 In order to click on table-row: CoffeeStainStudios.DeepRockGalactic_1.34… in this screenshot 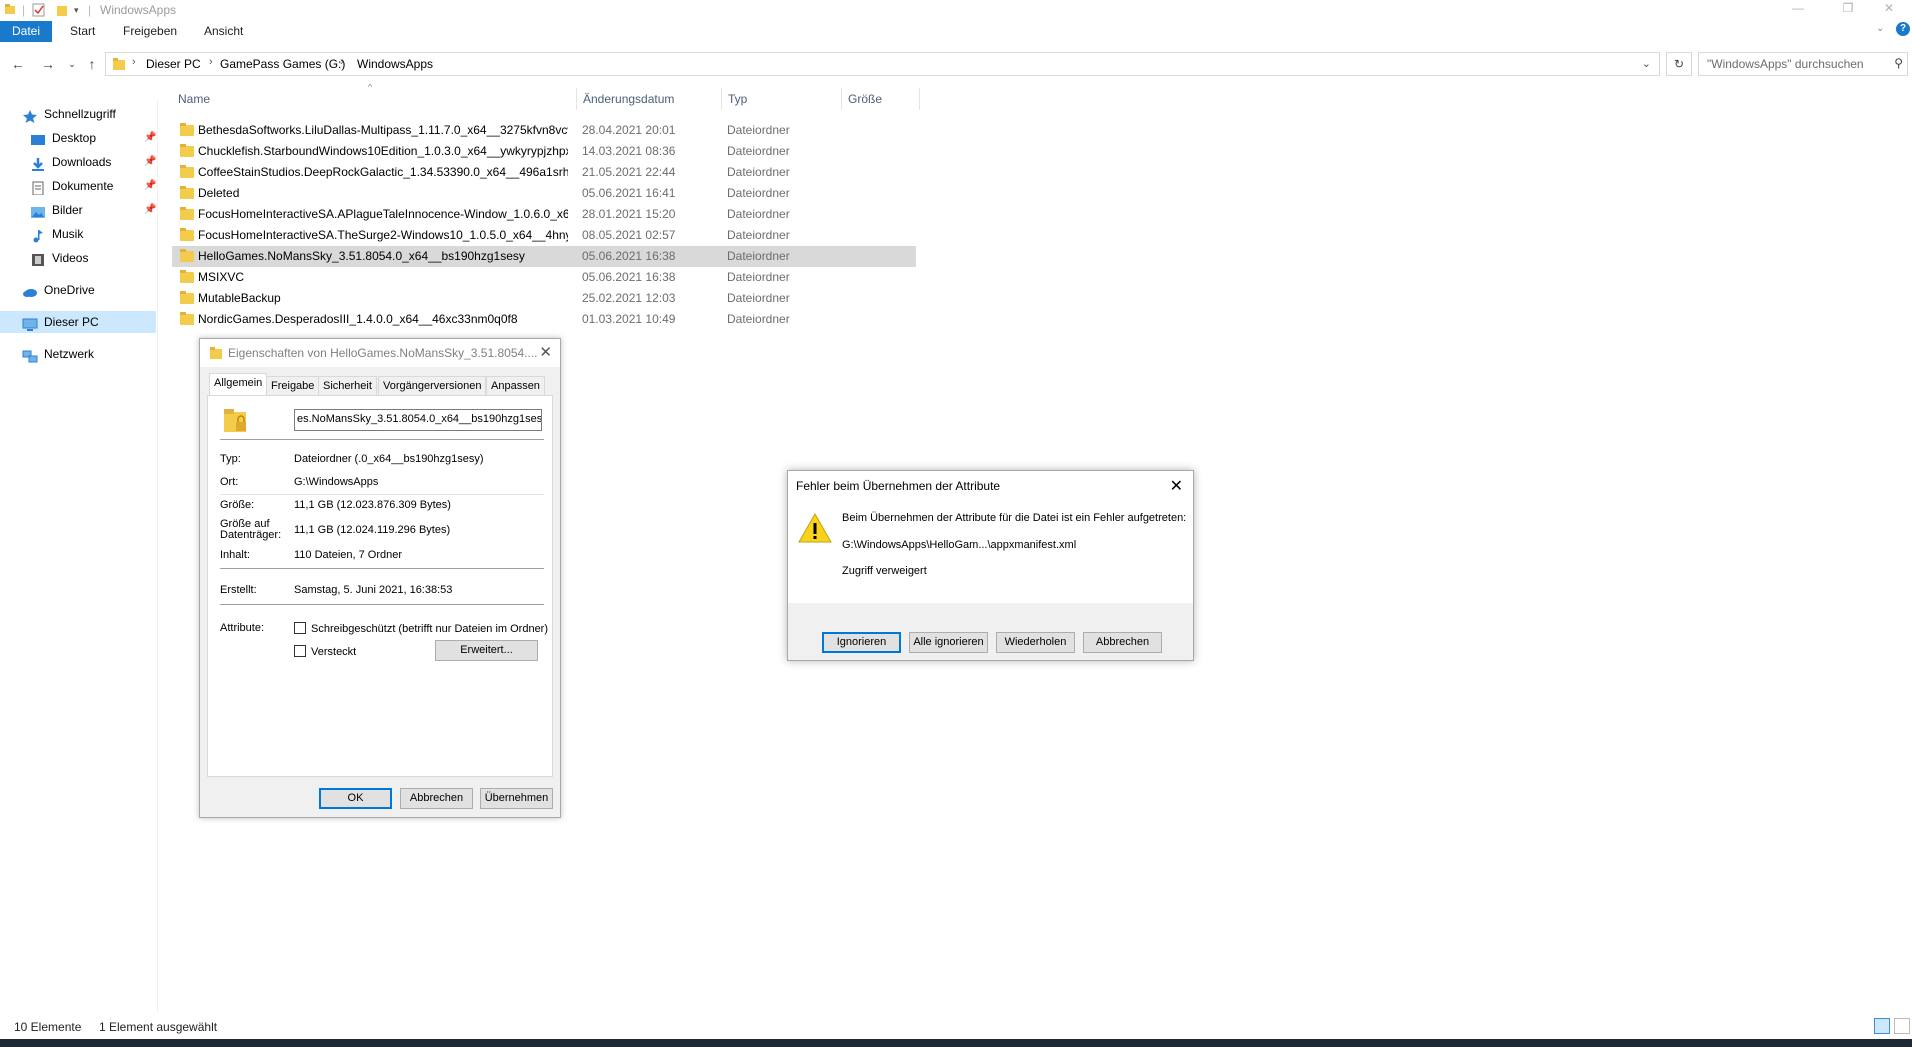, I will do `click(544, 172)`.